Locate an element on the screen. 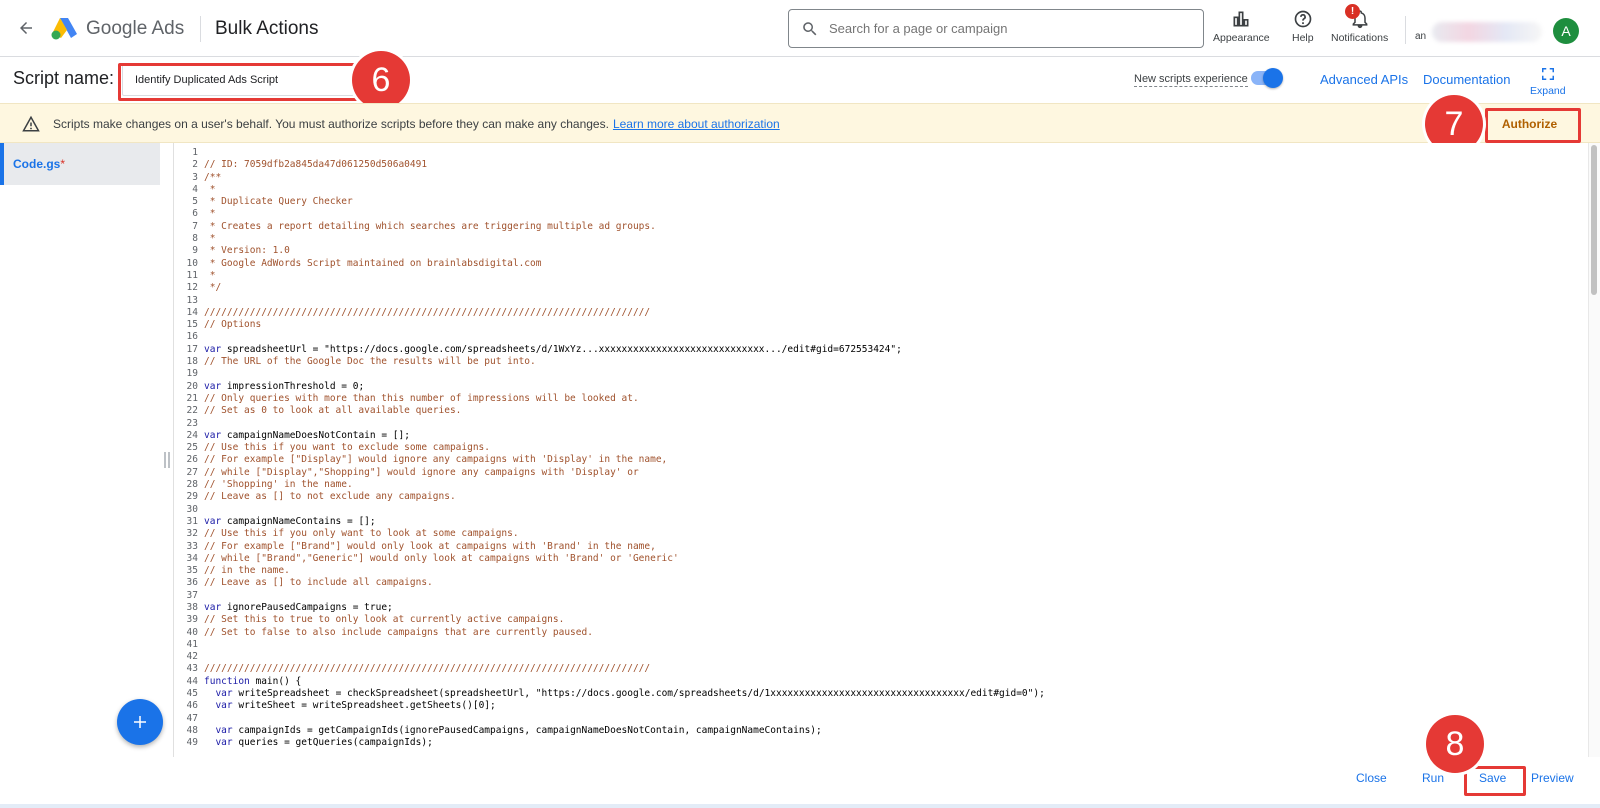 The height and width of the screenshot is (808, 1600). fullscreen-icon is located at coordinates (1547, 74).